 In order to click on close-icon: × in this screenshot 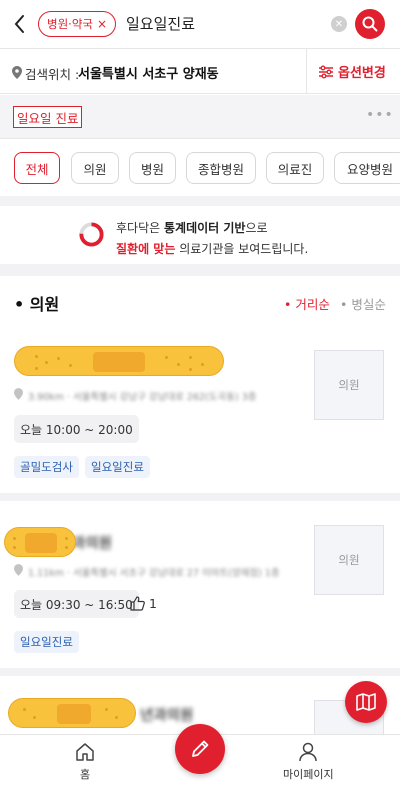, I will do `click(102, 24)`.